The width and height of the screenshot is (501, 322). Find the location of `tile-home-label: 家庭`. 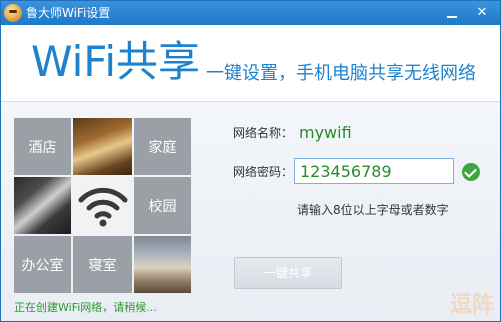

tile-home-label: 家庭 is located at coordinates (162, 147).